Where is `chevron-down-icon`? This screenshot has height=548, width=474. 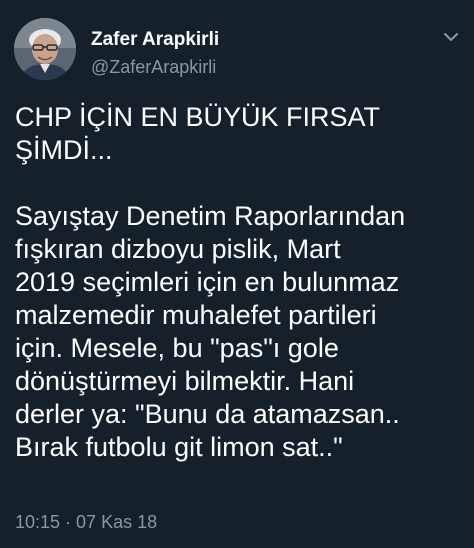 chevron-down-icon is located at coordinates (451, 37).